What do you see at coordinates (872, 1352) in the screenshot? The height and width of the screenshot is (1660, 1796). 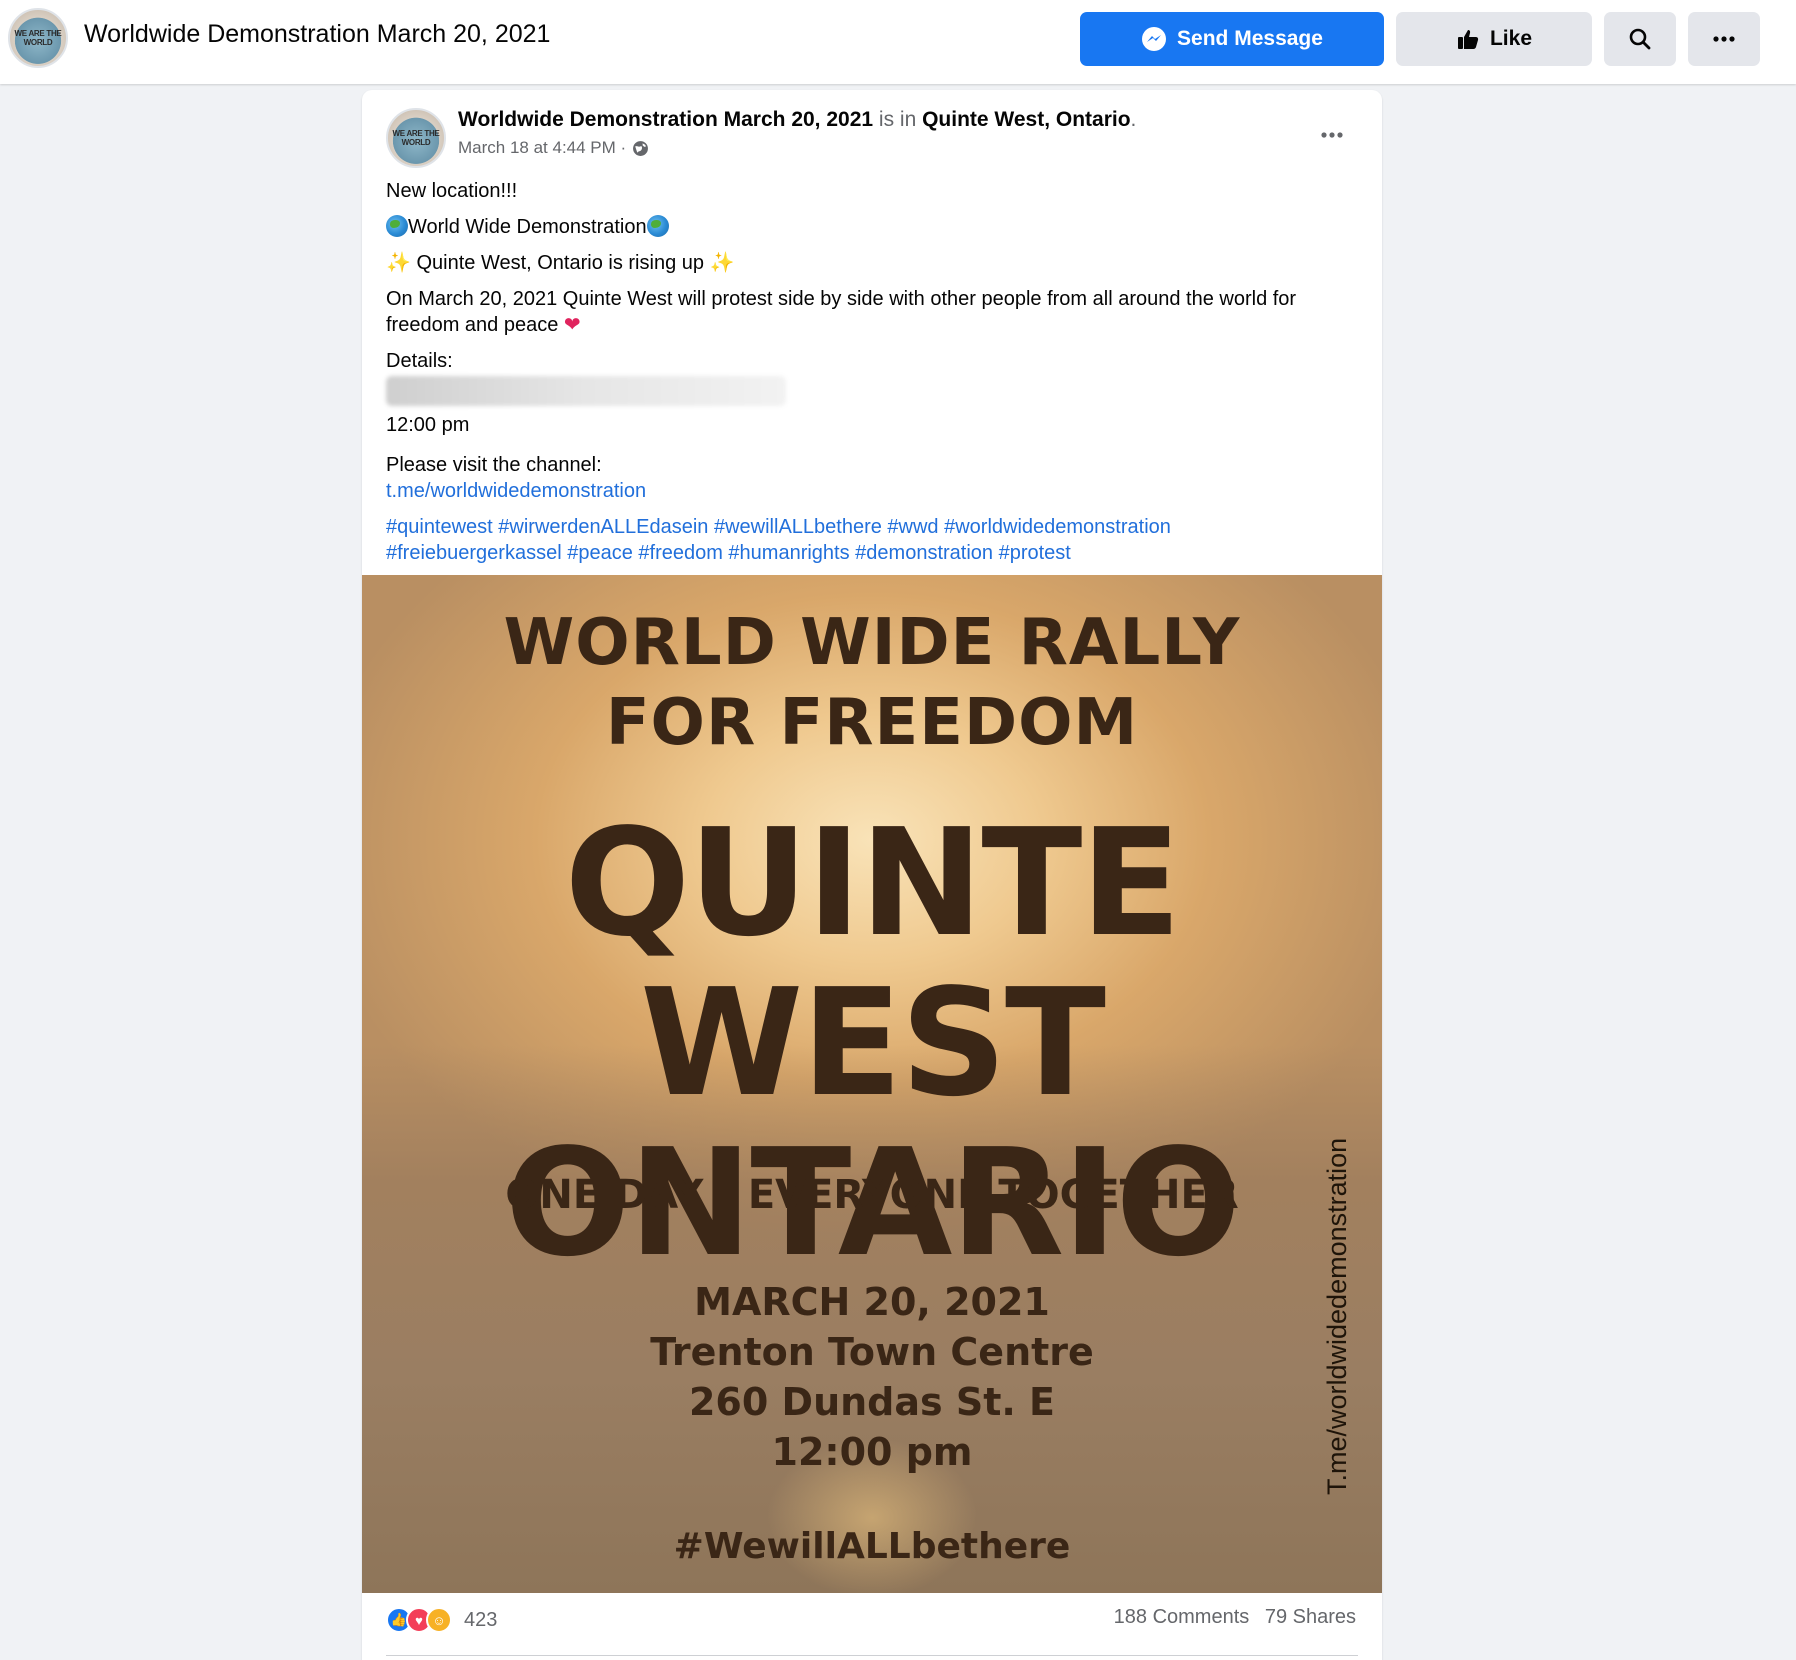 I see `poster-venue: Trenton Town Centre` at bounding box center [872, 1352].